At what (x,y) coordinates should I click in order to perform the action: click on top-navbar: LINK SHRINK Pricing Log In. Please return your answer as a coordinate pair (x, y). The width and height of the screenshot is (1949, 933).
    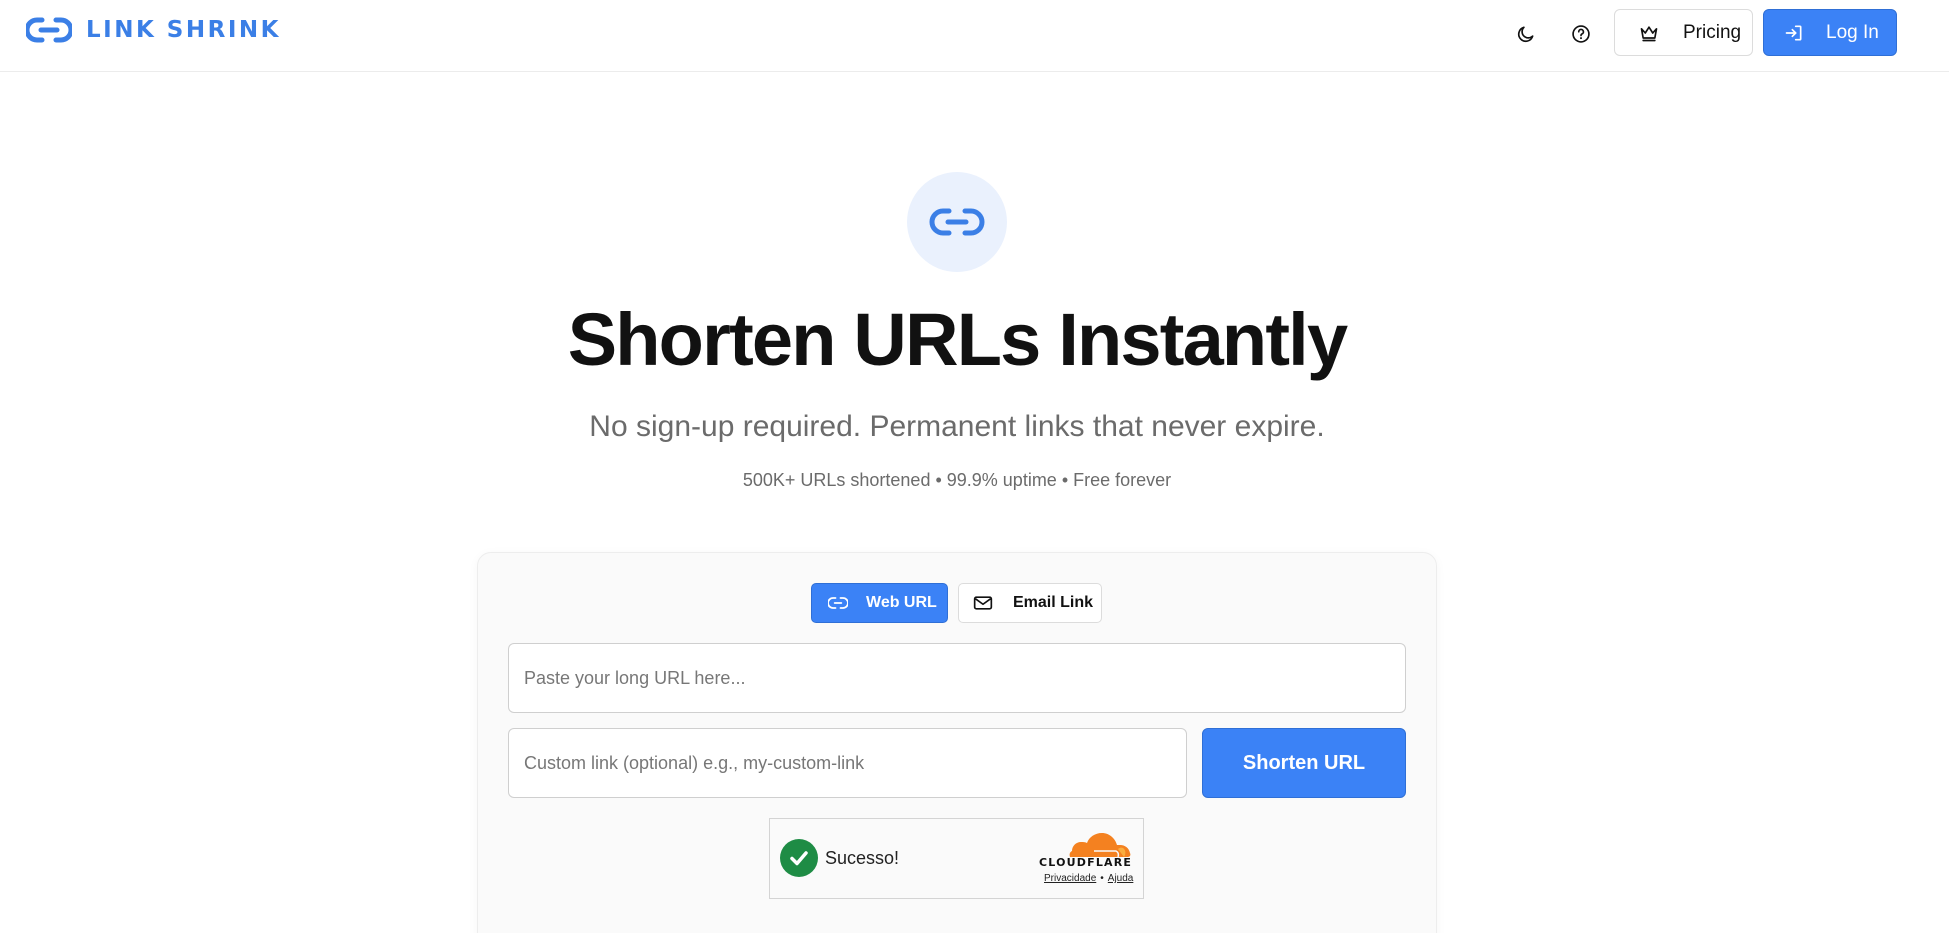
    Looking at the image, I should click on (974, 36).